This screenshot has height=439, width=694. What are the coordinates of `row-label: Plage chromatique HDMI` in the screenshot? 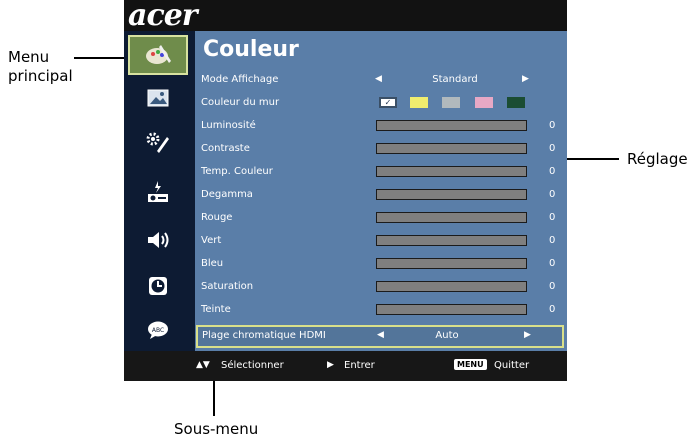 It's located at (264, 335).